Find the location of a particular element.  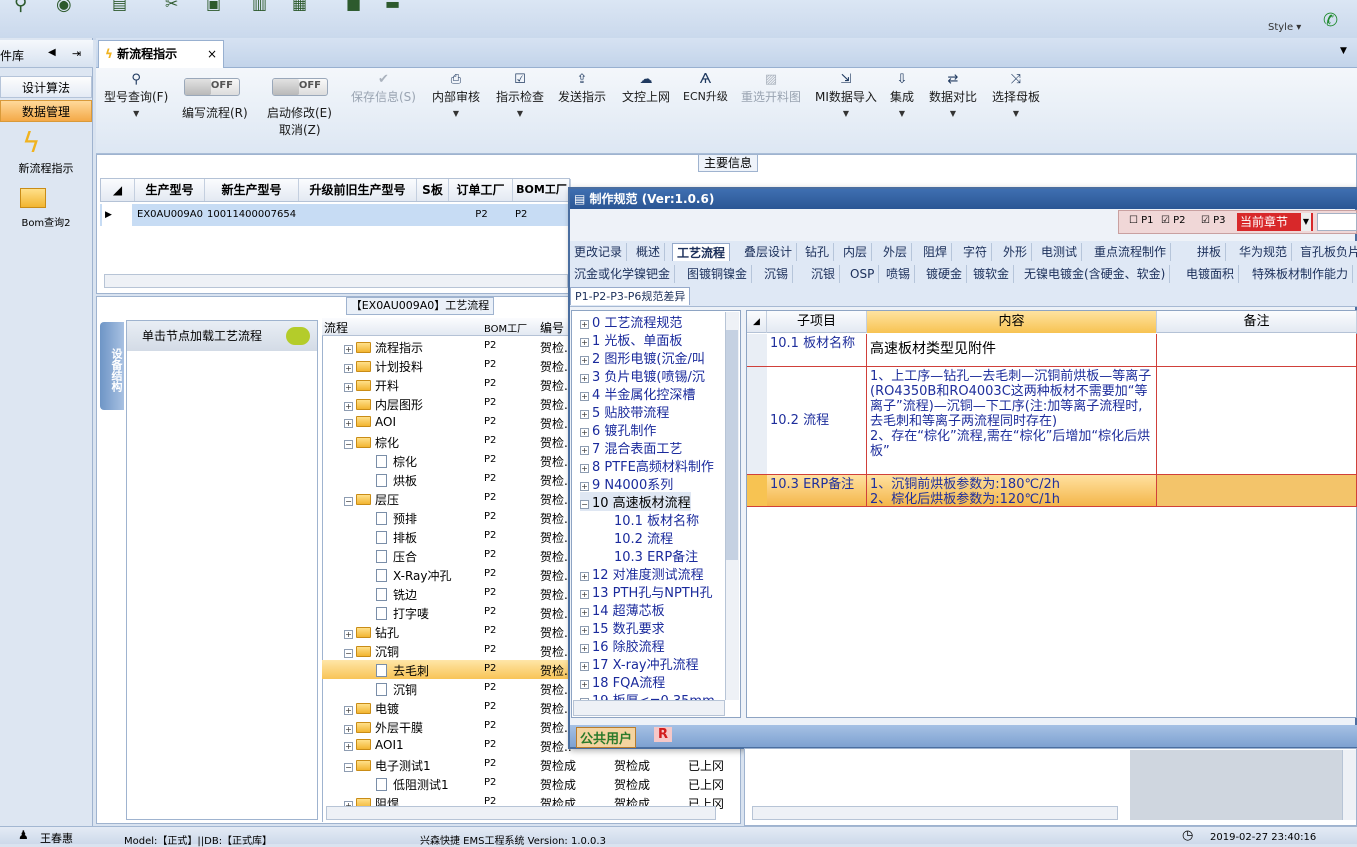

select-master-button: ⤨ 选择母板 ▼ is located at coordinates (1016, 95).